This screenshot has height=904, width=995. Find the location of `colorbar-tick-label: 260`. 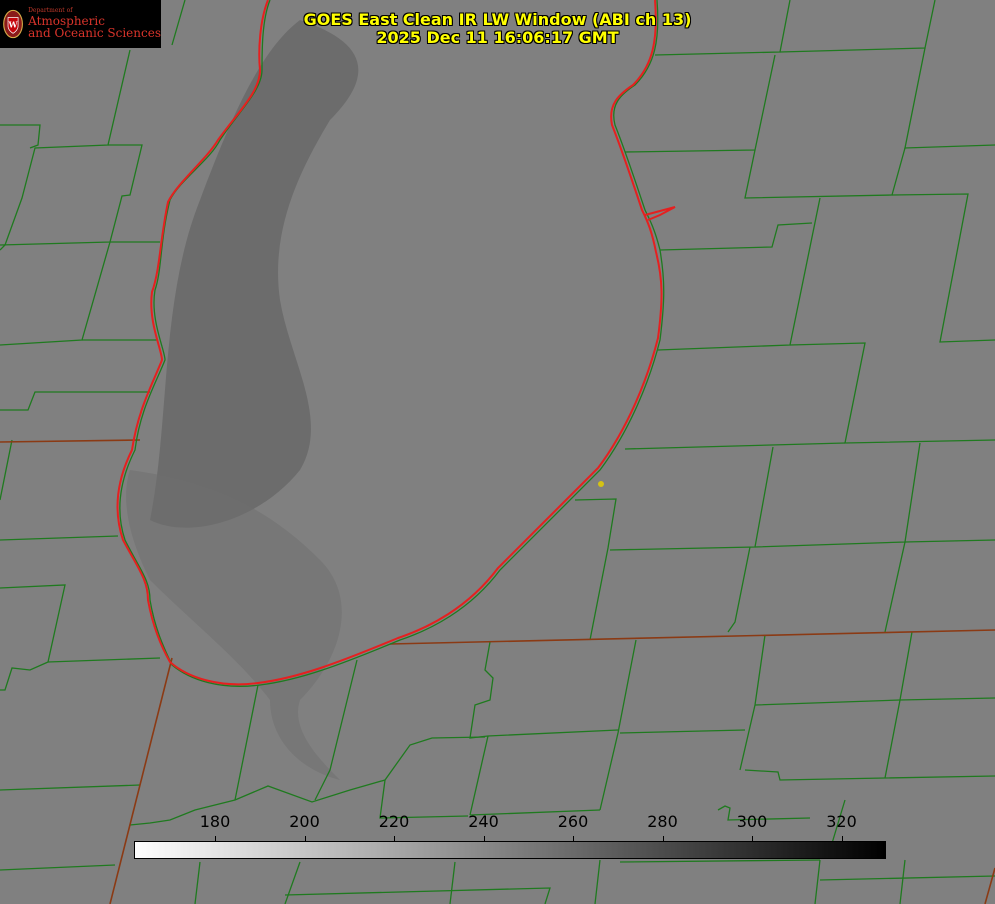

colorbar-tick-label: 260 is located at coordinates (573, 821).